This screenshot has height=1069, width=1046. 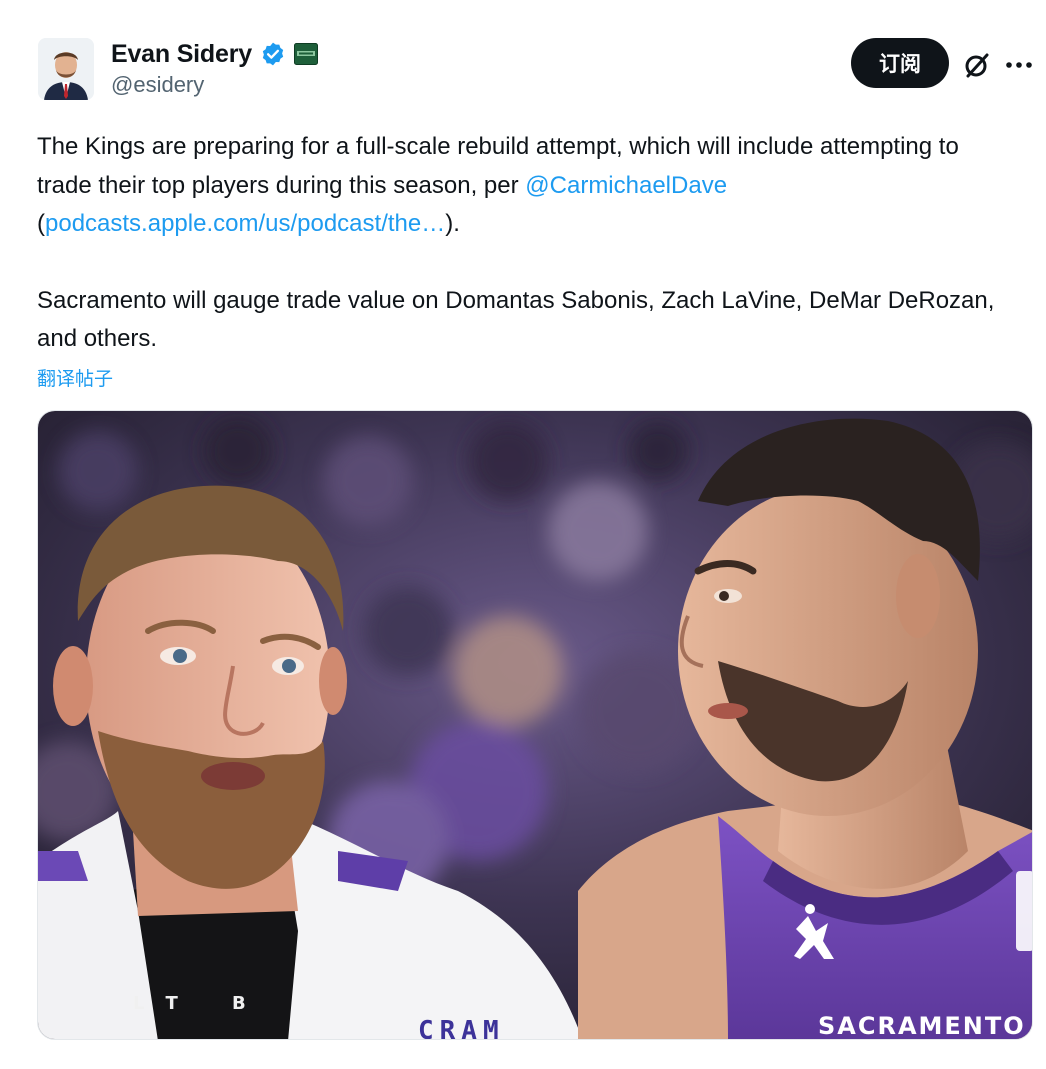 What do you see at coordinates (201, 1003) in the screenshot?
I see `shirt-text: LT B` at bounding box center [201, 1003].